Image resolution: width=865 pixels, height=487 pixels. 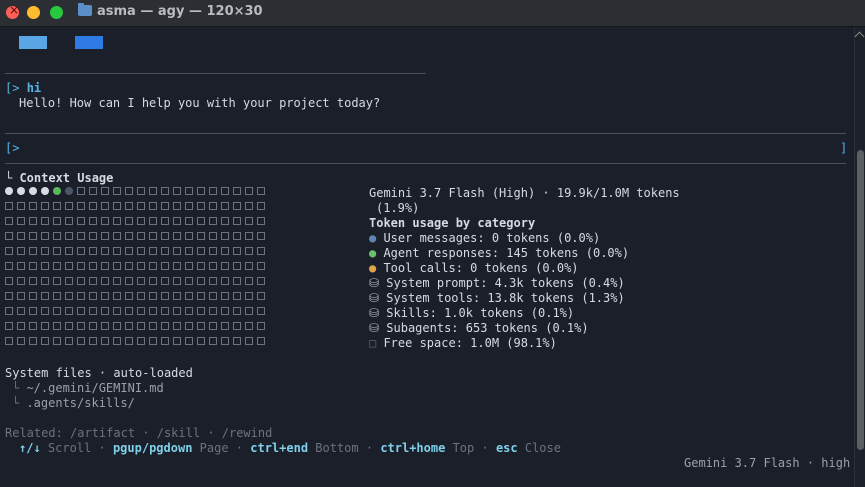 I want to click on category-item: ● Agent responses: 145 tokens (0.0%), so click(x=499, y=253).